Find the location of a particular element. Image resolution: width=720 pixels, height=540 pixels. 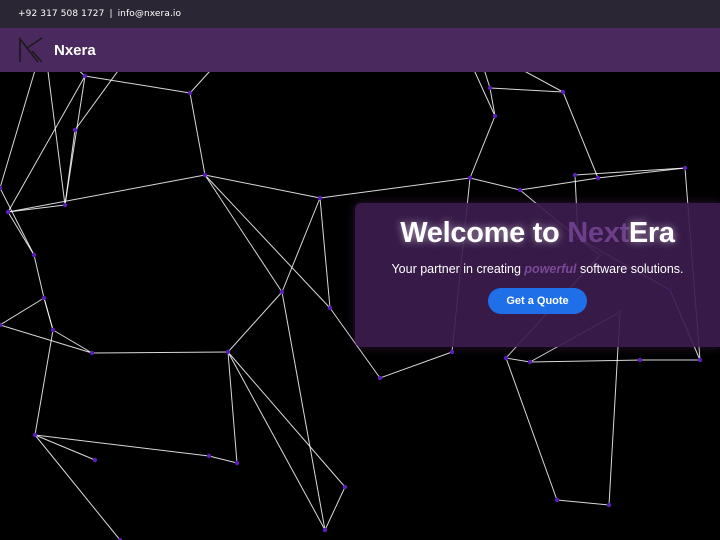

hero-title-part1: Welcome to is located at coordinates (483, 233).